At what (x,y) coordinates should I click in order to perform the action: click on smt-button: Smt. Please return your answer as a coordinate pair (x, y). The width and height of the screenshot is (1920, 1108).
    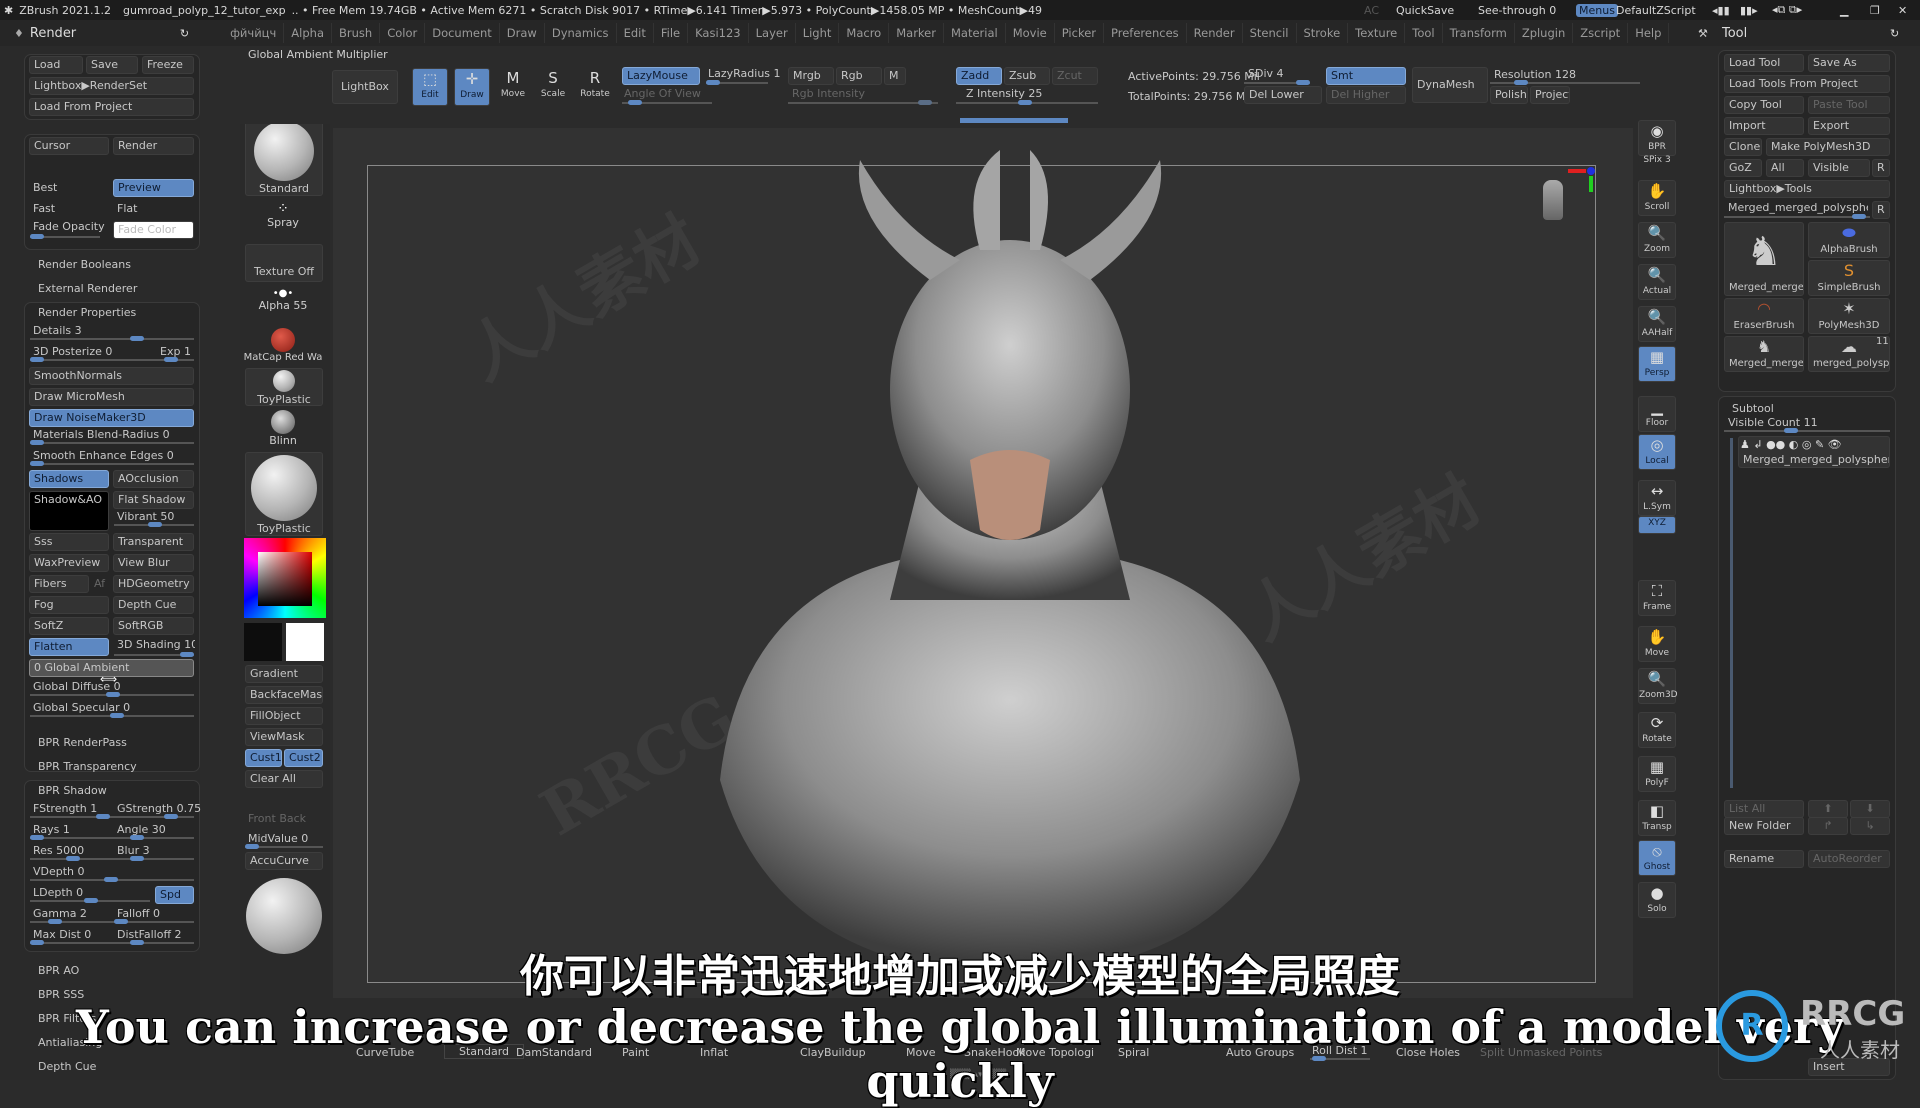
    Looking at the image, I should click on (1366, 76).